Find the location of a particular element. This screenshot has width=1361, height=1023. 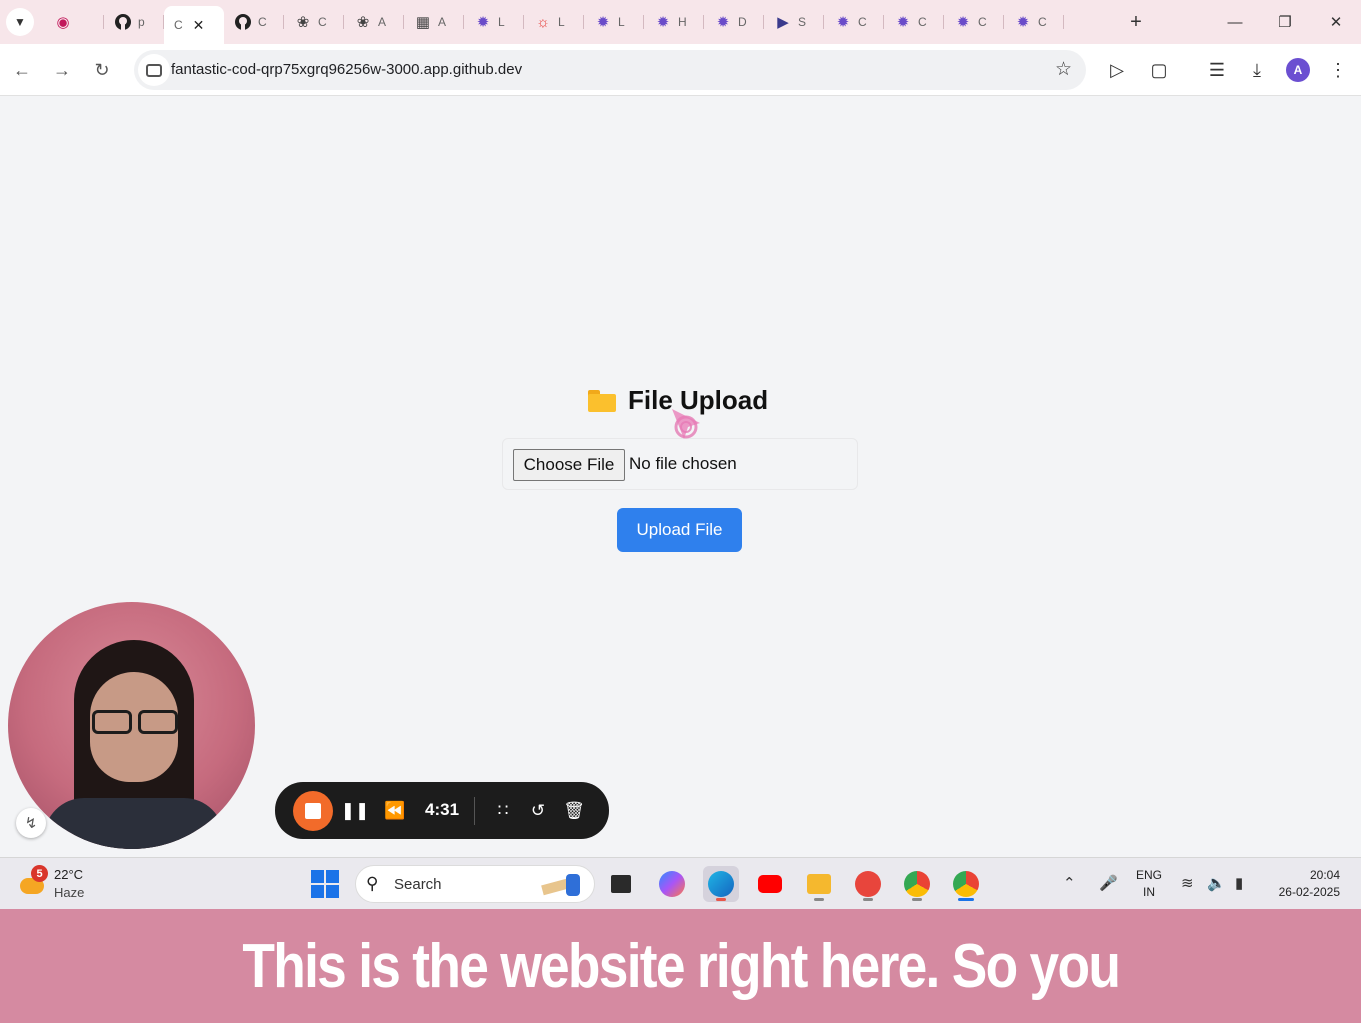

upload-file-button: Upload File is located at coordinates (679, 530).